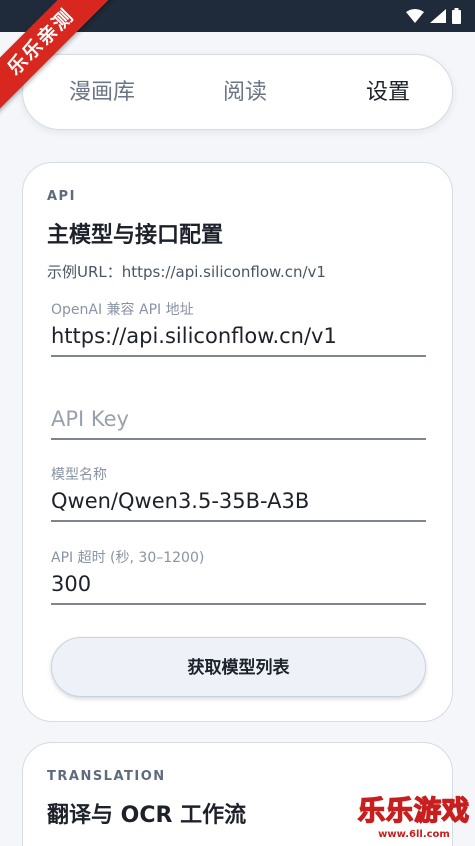  Describe the element at coordinates (414, 834) in the screenshot. I see `watermark-url: www.6ll.com` at that location.